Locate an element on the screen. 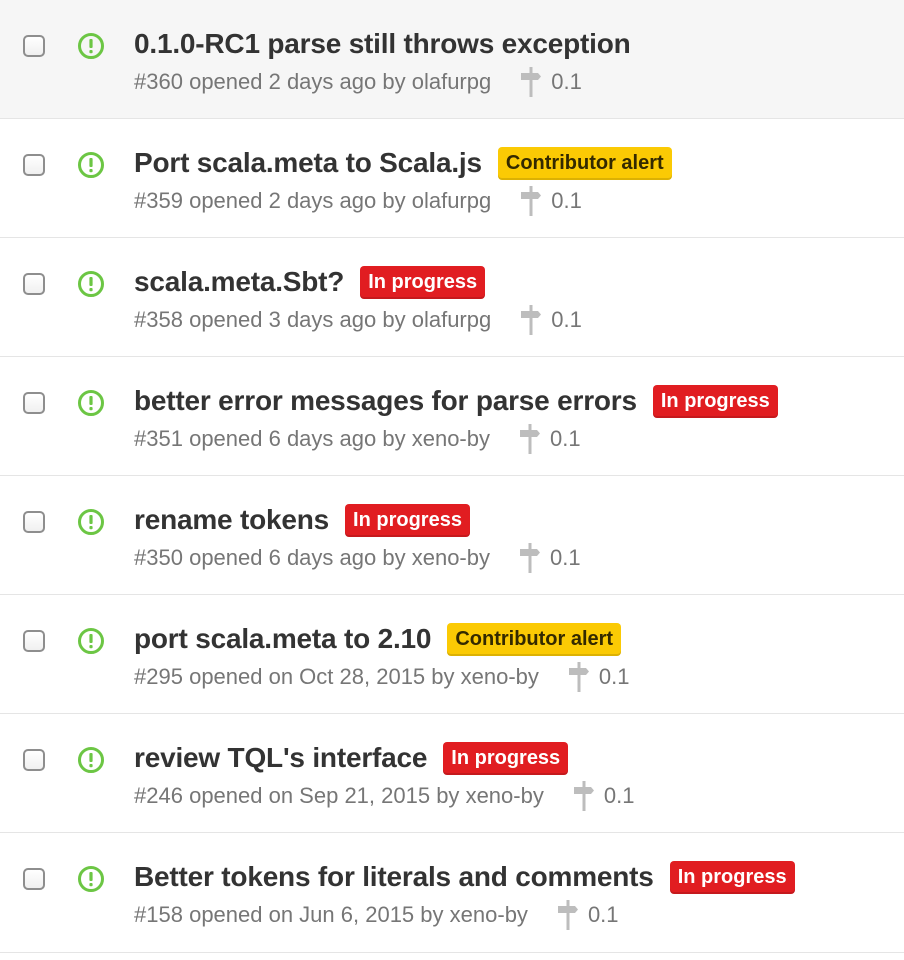  issue-title-link: 0.1.0-RC1 parse still throws exception is located at coordinates (382, 44).